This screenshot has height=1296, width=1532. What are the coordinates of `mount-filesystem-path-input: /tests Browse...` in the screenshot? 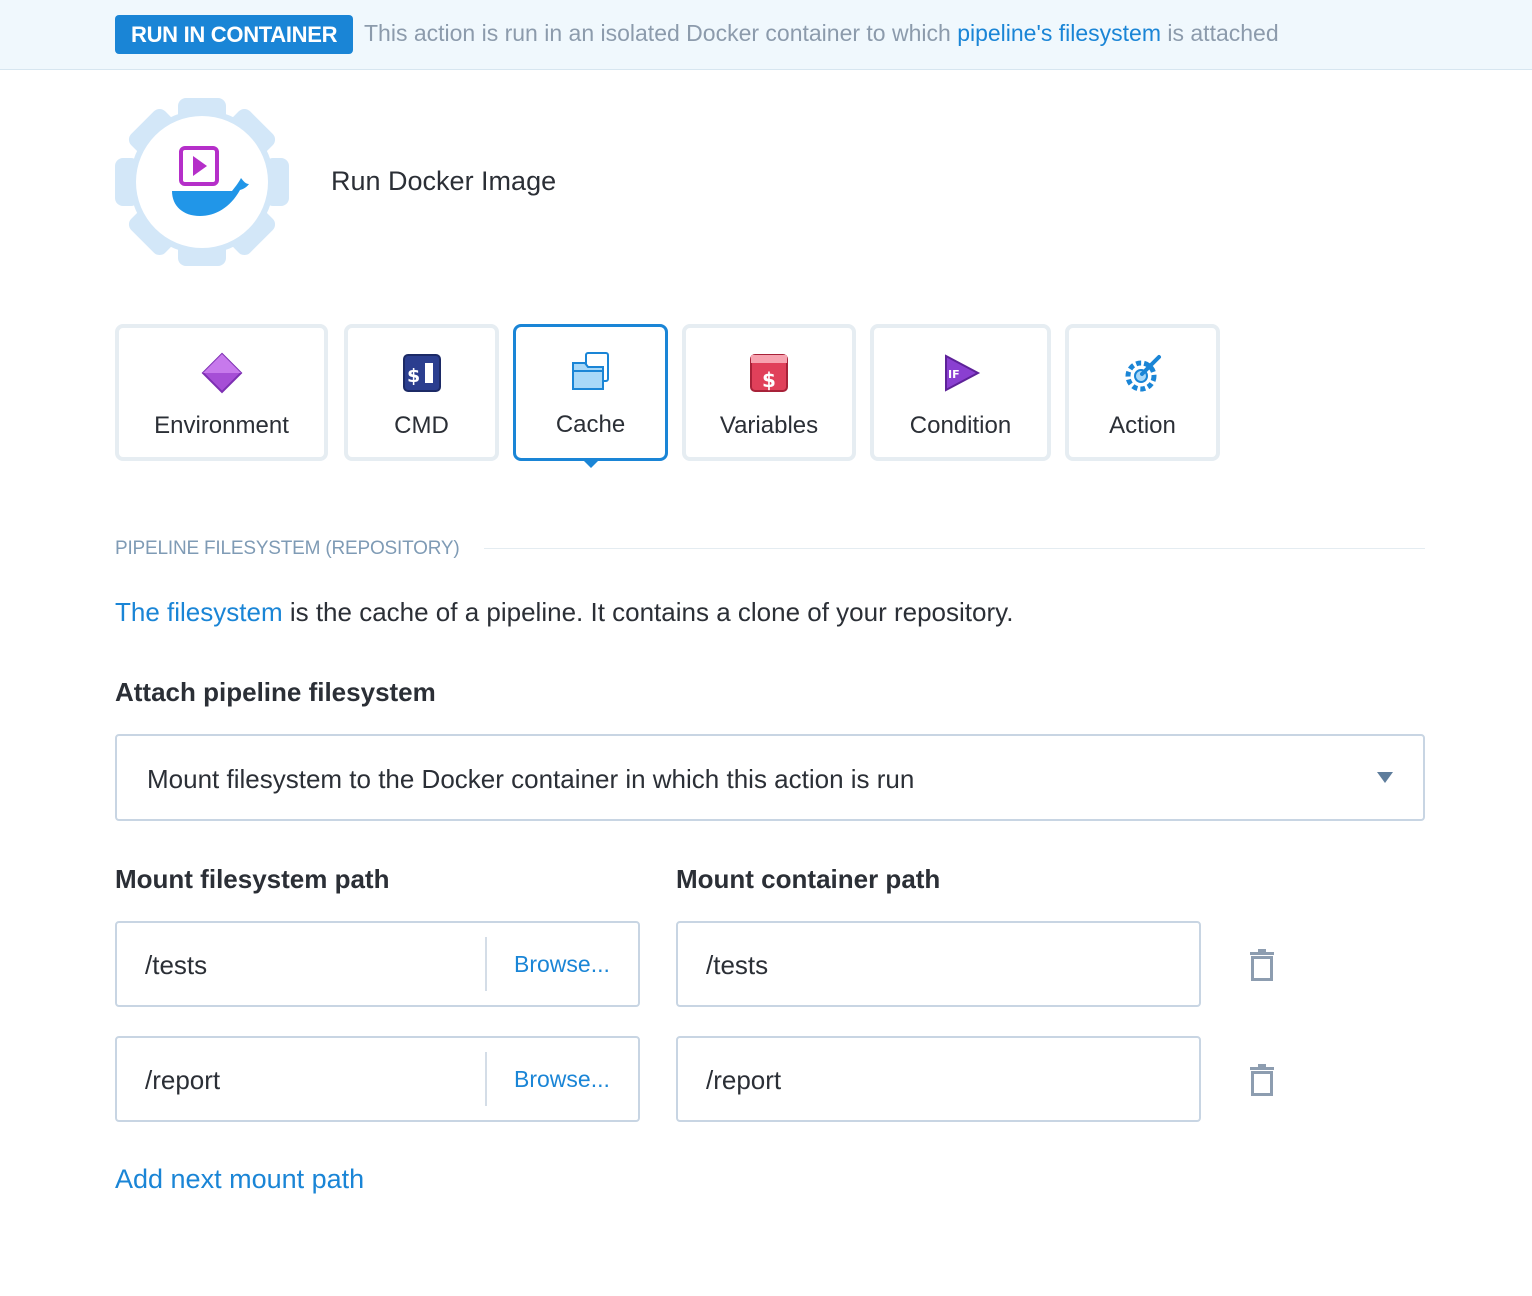 It's located at (377, 964).